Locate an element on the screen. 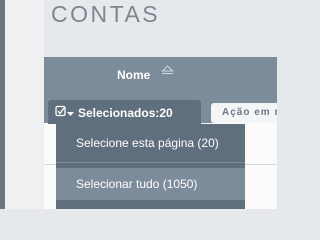 This screenshot has height=240, width=320. select-dropdown-button: Selecionados:20 is located at coordinates (124, 112).